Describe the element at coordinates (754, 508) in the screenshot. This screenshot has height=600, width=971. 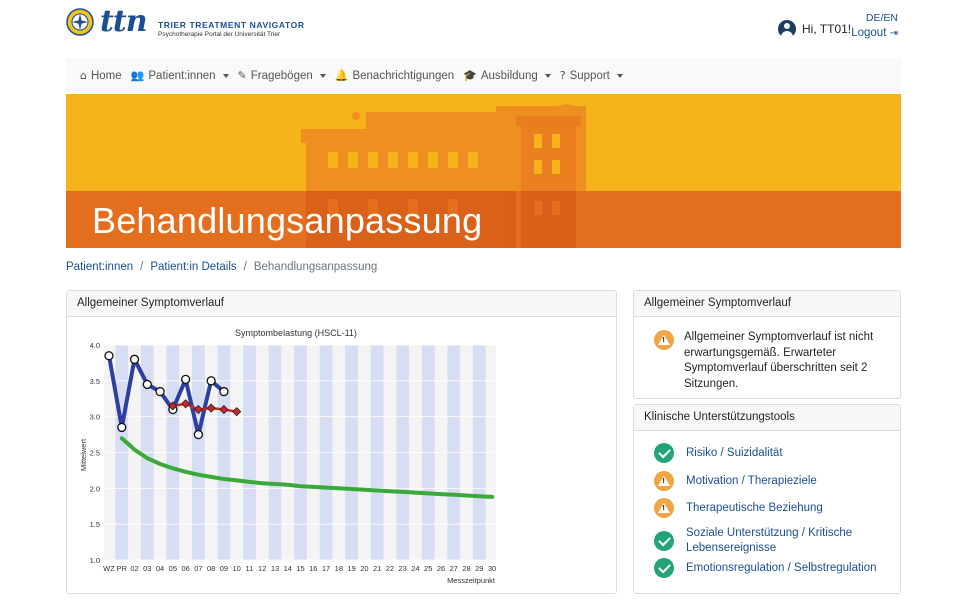
I see `tool-link-relationship: Therapeutische Beziehung` at that location.